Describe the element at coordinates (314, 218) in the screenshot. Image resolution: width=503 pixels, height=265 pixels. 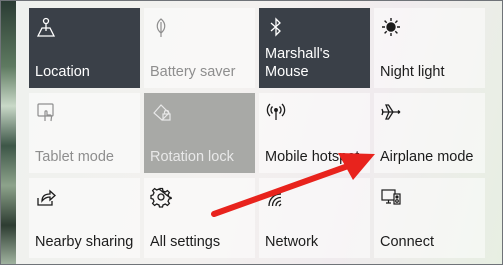
I see `network-tile: Network` at that location.